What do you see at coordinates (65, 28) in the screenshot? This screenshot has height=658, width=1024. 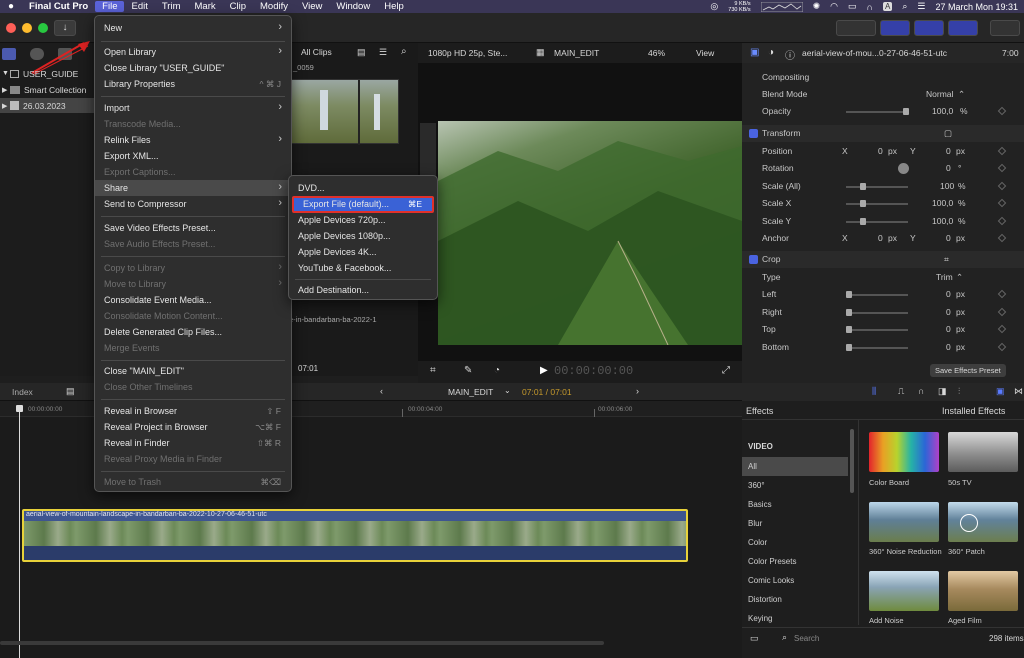 I see `import-button: ↓` at bounding box center [65, 28].